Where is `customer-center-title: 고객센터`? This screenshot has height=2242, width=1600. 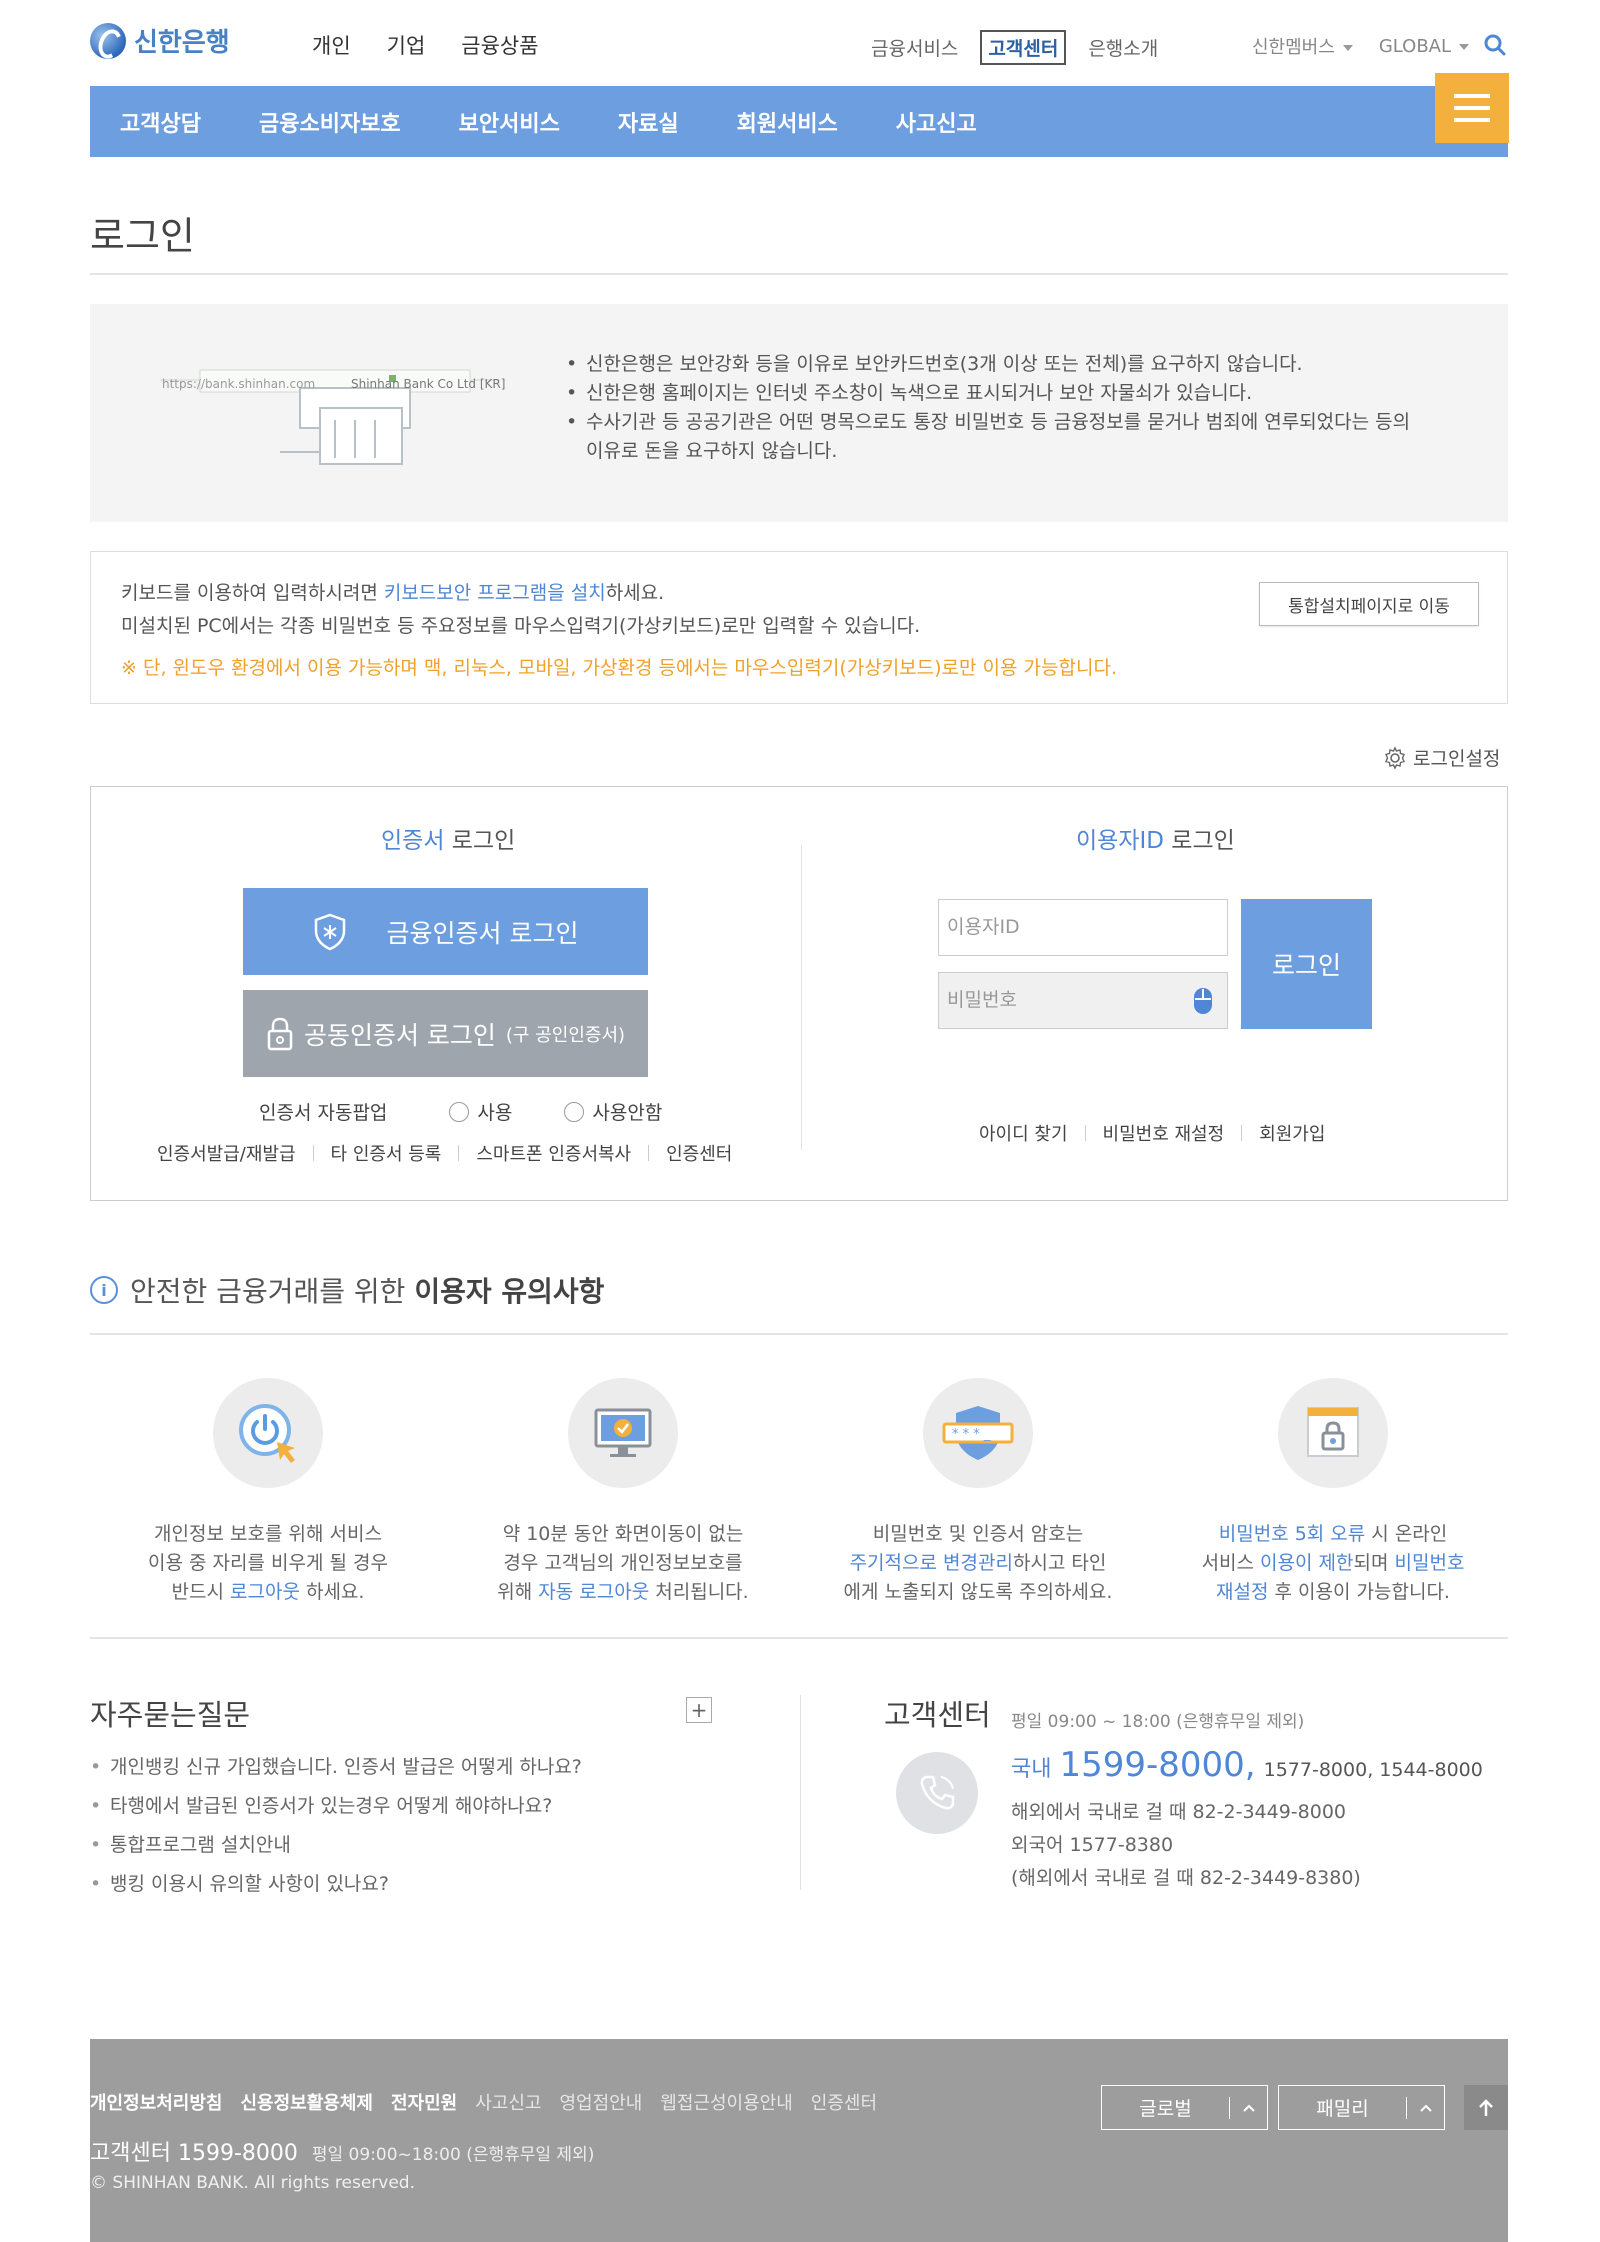 customer-center-title: 고객센터 is located at coordinates (937, 1715).